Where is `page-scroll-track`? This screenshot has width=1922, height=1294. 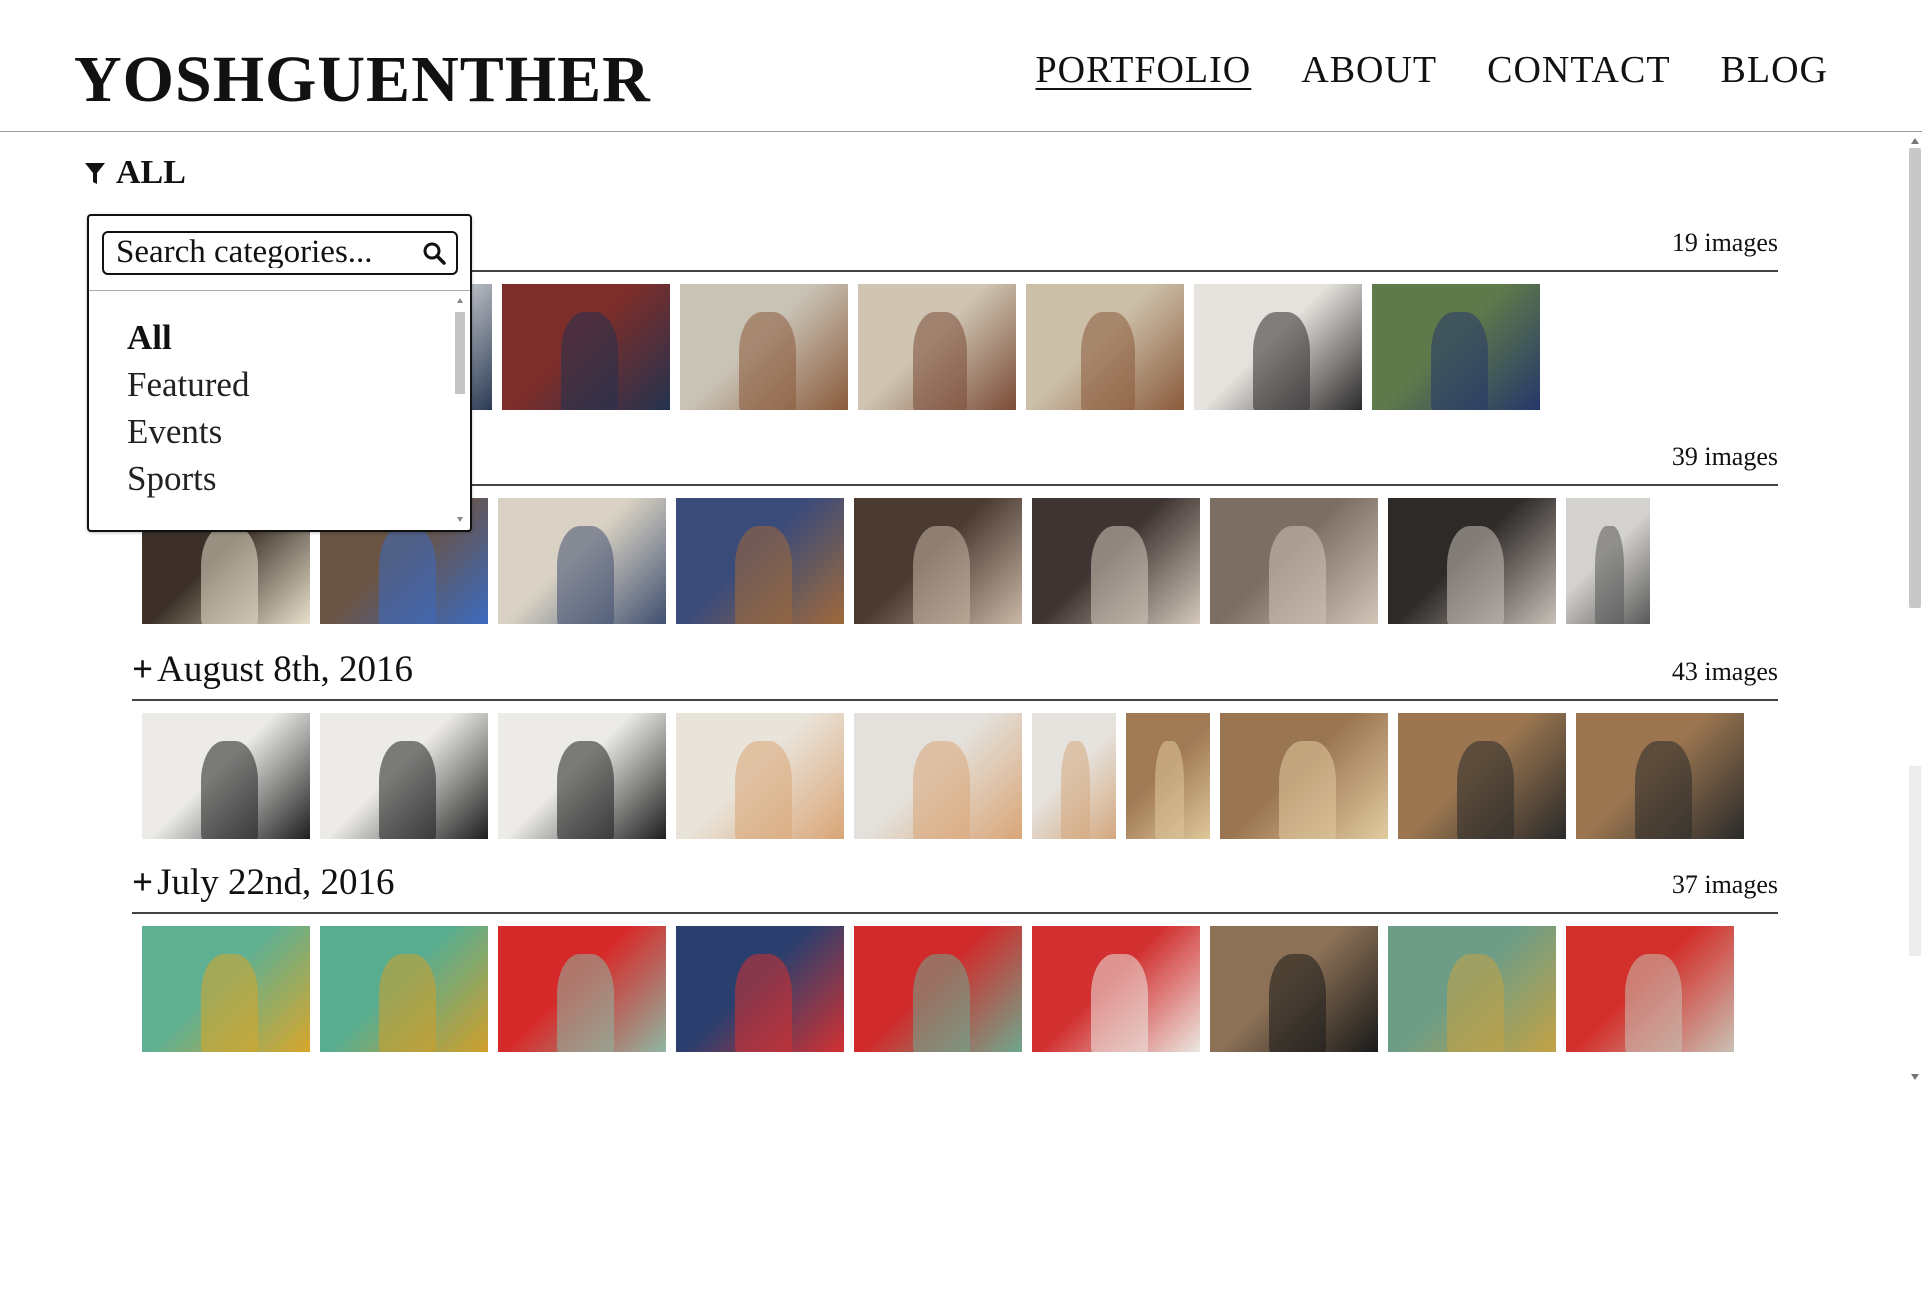
page-scroll-track is located at coordinates (1915, 861).